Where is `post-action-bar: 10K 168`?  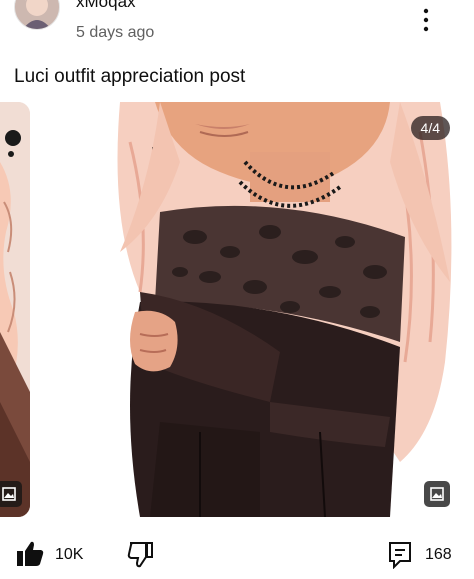 post-action-bar: 10K 168 is located at coordinates (237, 556).